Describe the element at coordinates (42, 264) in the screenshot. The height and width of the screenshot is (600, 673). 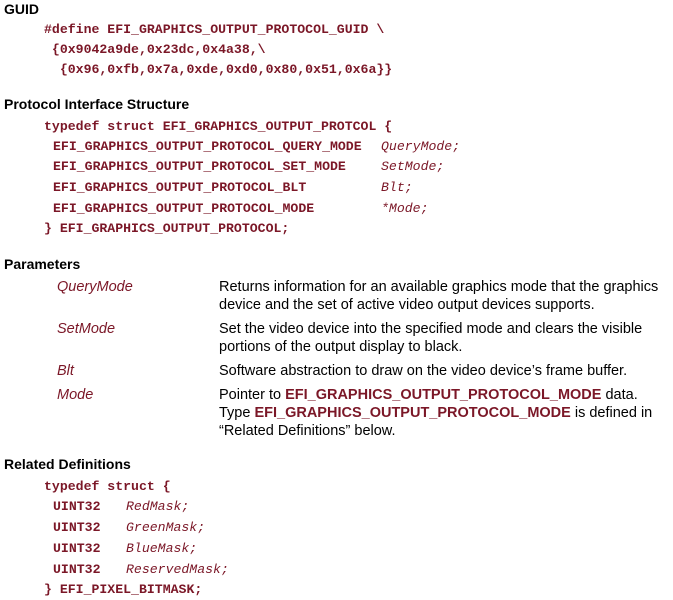
I see `parameters-heading: Parameters` at that location.